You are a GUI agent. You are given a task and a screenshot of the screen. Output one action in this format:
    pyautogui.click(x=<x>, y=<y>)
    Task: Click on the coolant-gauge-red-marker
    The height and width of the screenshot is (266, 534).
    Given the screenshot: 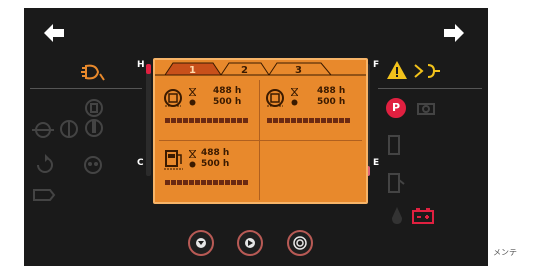 What is the action you would take?
    pyautogui.click(x=148, y=69)
    